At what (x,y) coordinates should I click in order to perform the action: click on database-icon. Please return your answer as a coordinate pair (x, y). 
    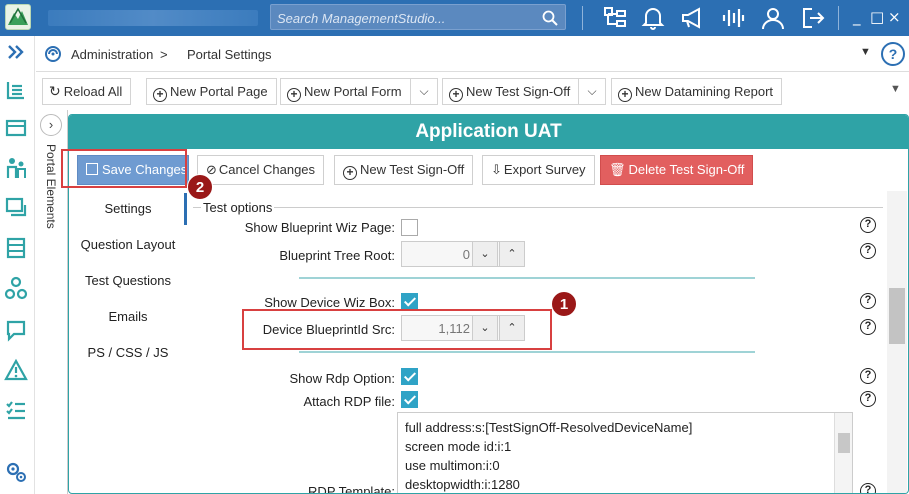
    Looking at the image, I should click on (16, 248).